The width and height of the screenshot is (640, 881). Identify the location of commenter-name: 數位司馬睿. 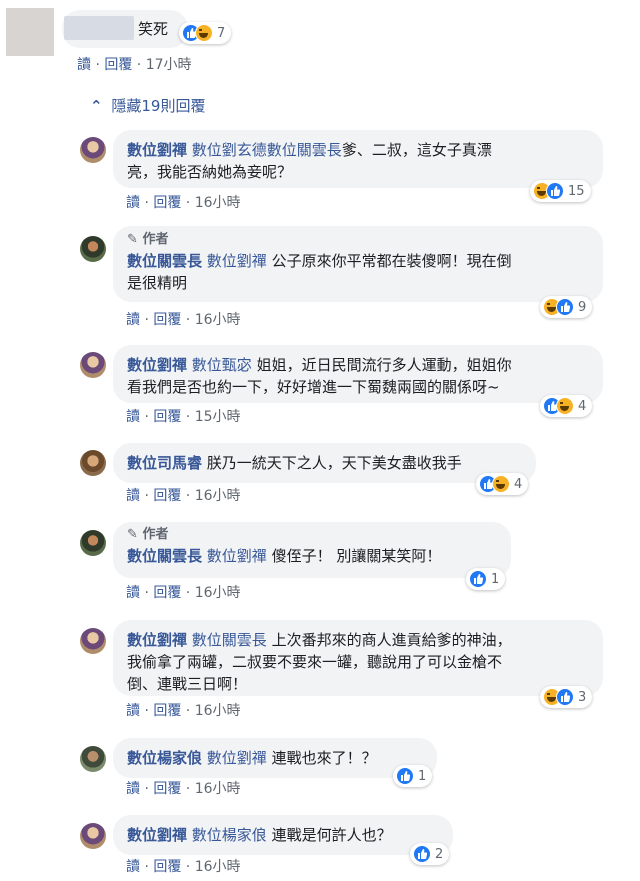
(164, 463).